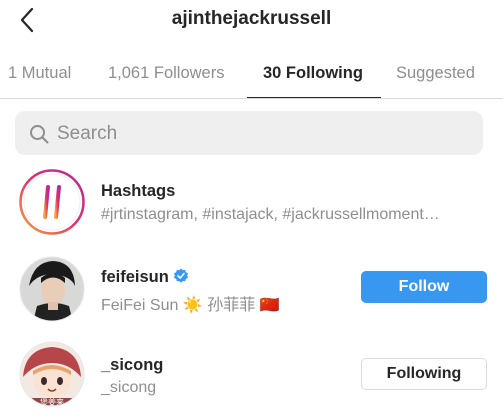 Image resolution: width=503 pixels, height=419 pixels. I want to click on page-title: ajinthejackrussell, so click(251, 18).